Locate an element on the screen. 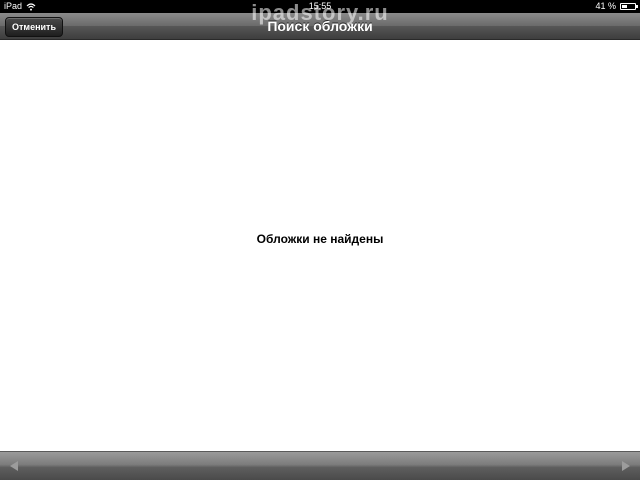 The image size is (640, 480). arrow-left-icon is located at coordinates (14, 466).